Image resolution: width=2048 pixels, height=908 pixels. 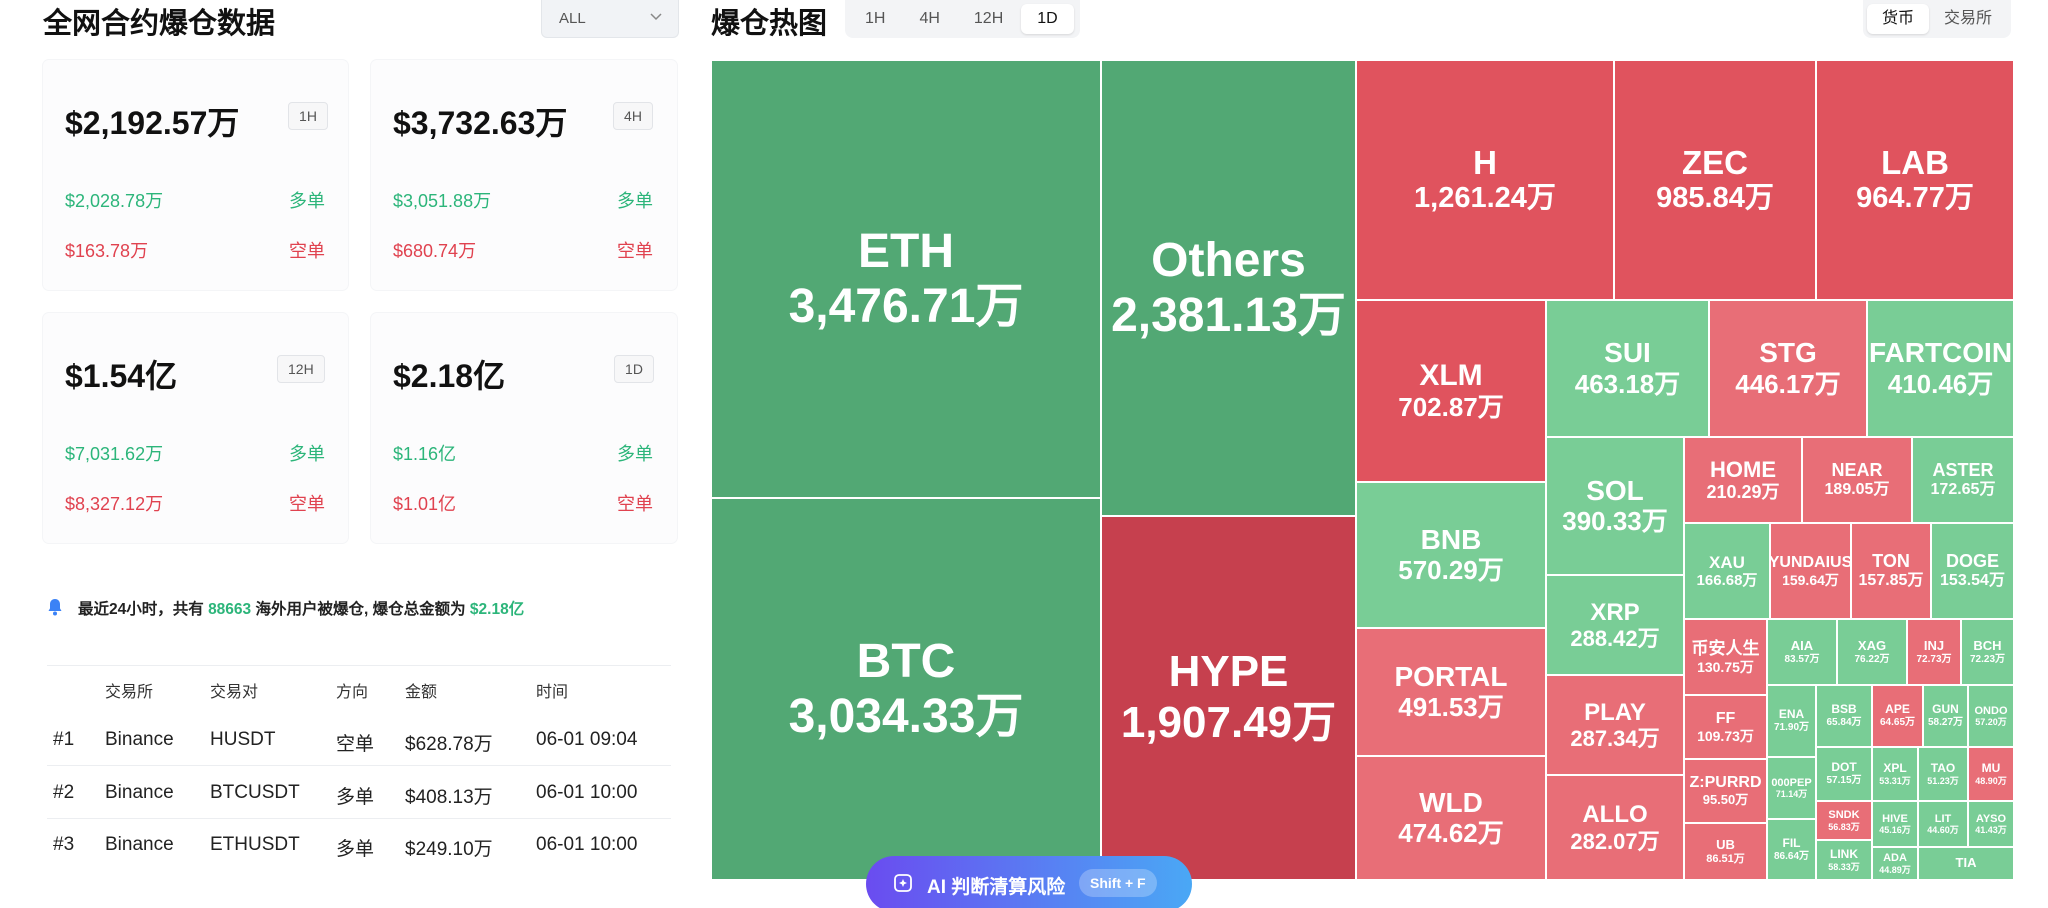 What do you see at coordinates (1844, 860) in the screenshot?
I see `heatmap-tile-link: LINK 58.33万` at bounding box center [1844, 860].